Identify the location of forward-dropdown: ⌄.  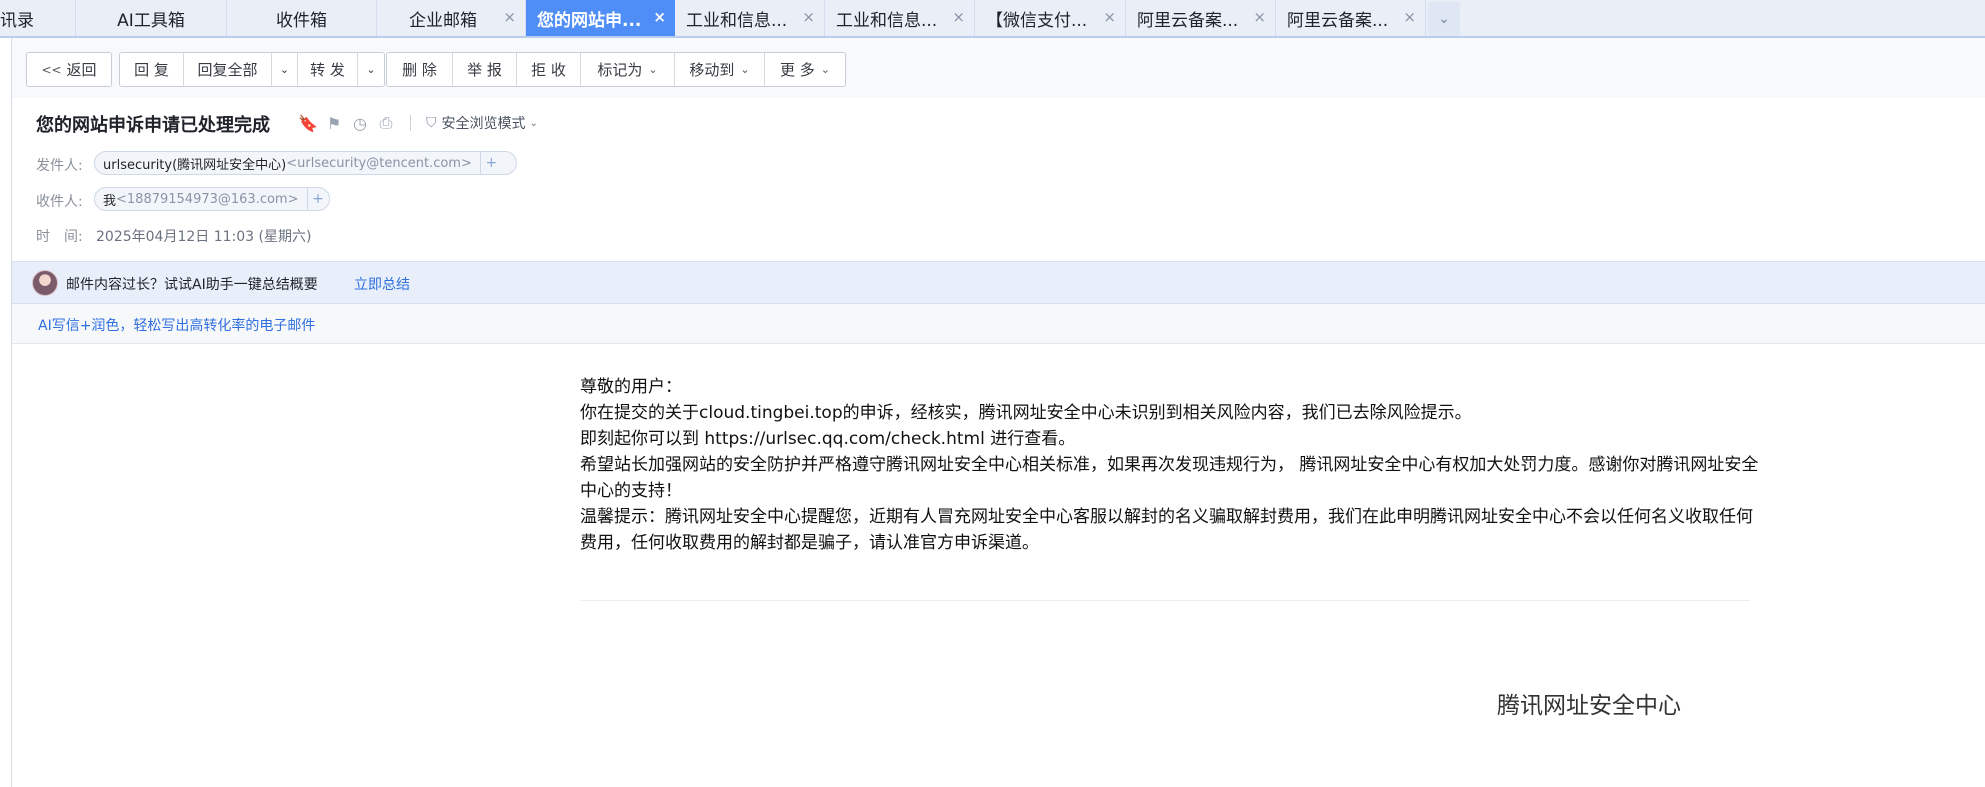
(371, 69).